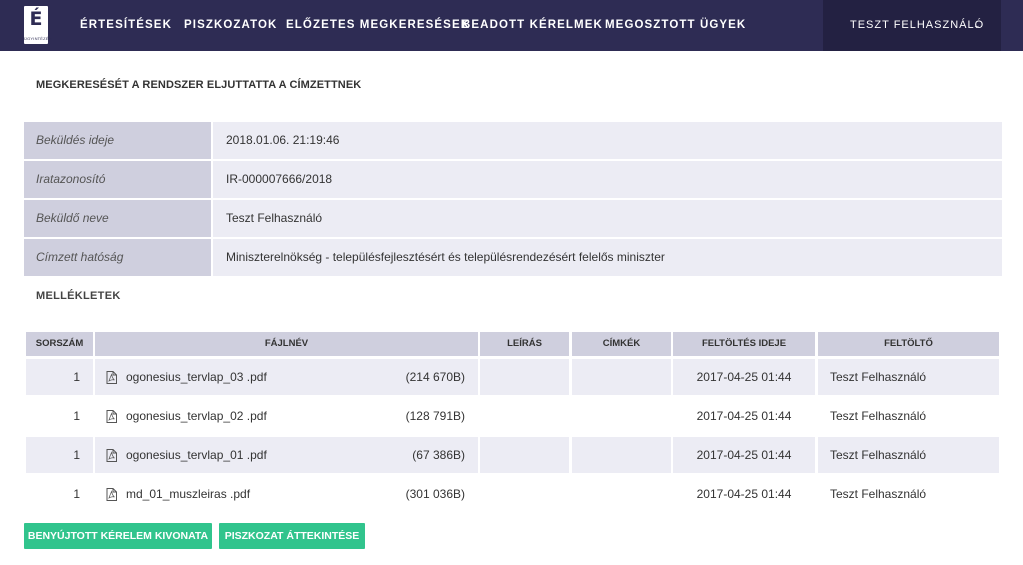 The height and width of the screenshot is (565, 1023). Describe the element at coordinates (251, 377) in the screenshot. I see `file-link: ogonesius_tervlap_03 .pdf` at that location.